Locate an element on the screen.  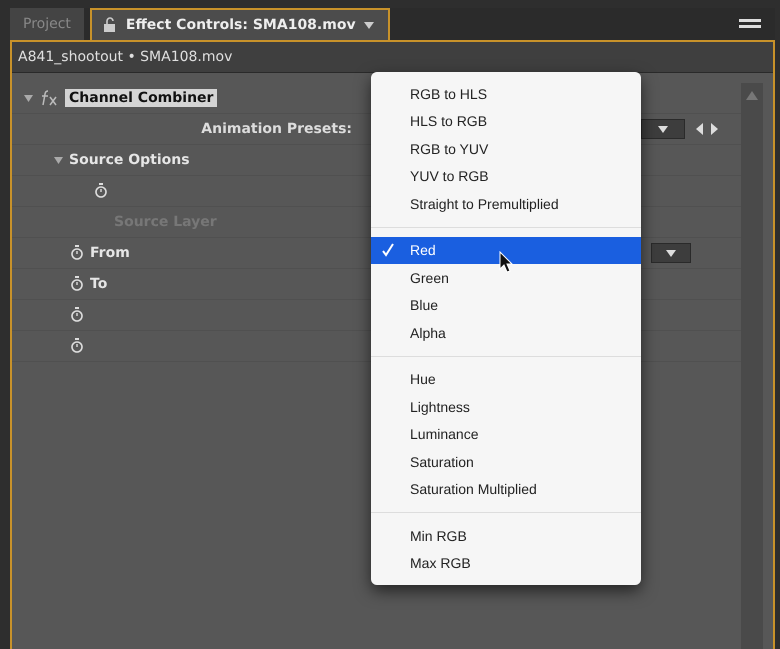
menu-item: YUV to RGB is located at coordinates (506, 176).